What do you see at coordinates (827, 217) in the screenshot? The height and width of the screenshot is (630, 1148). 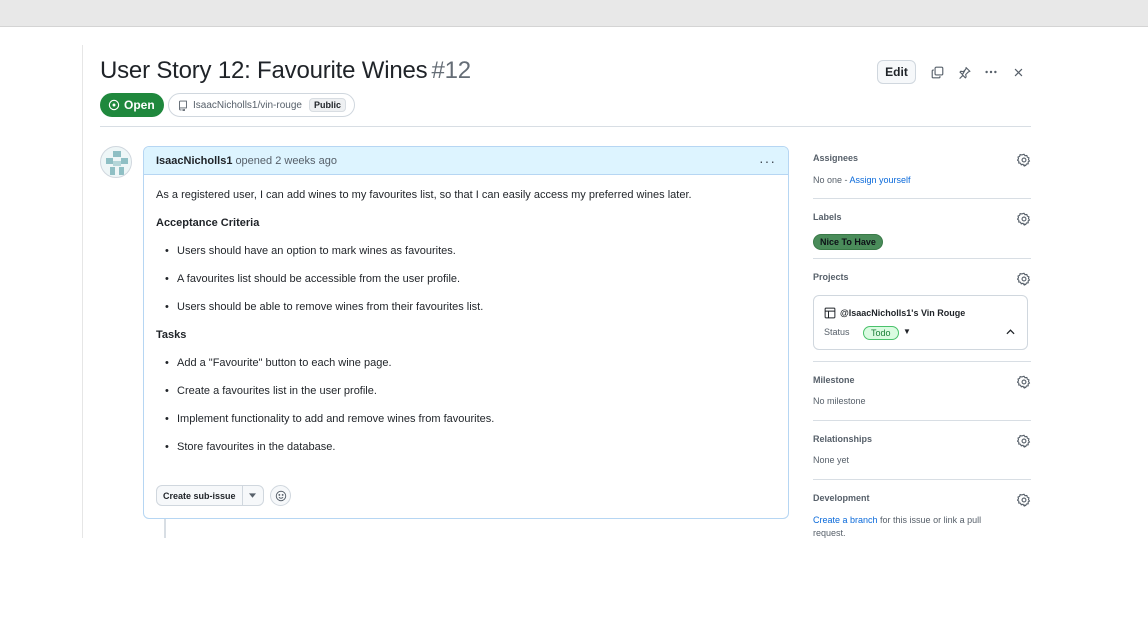 I see `labels-title: Labels` at bounding box center [827, 217].